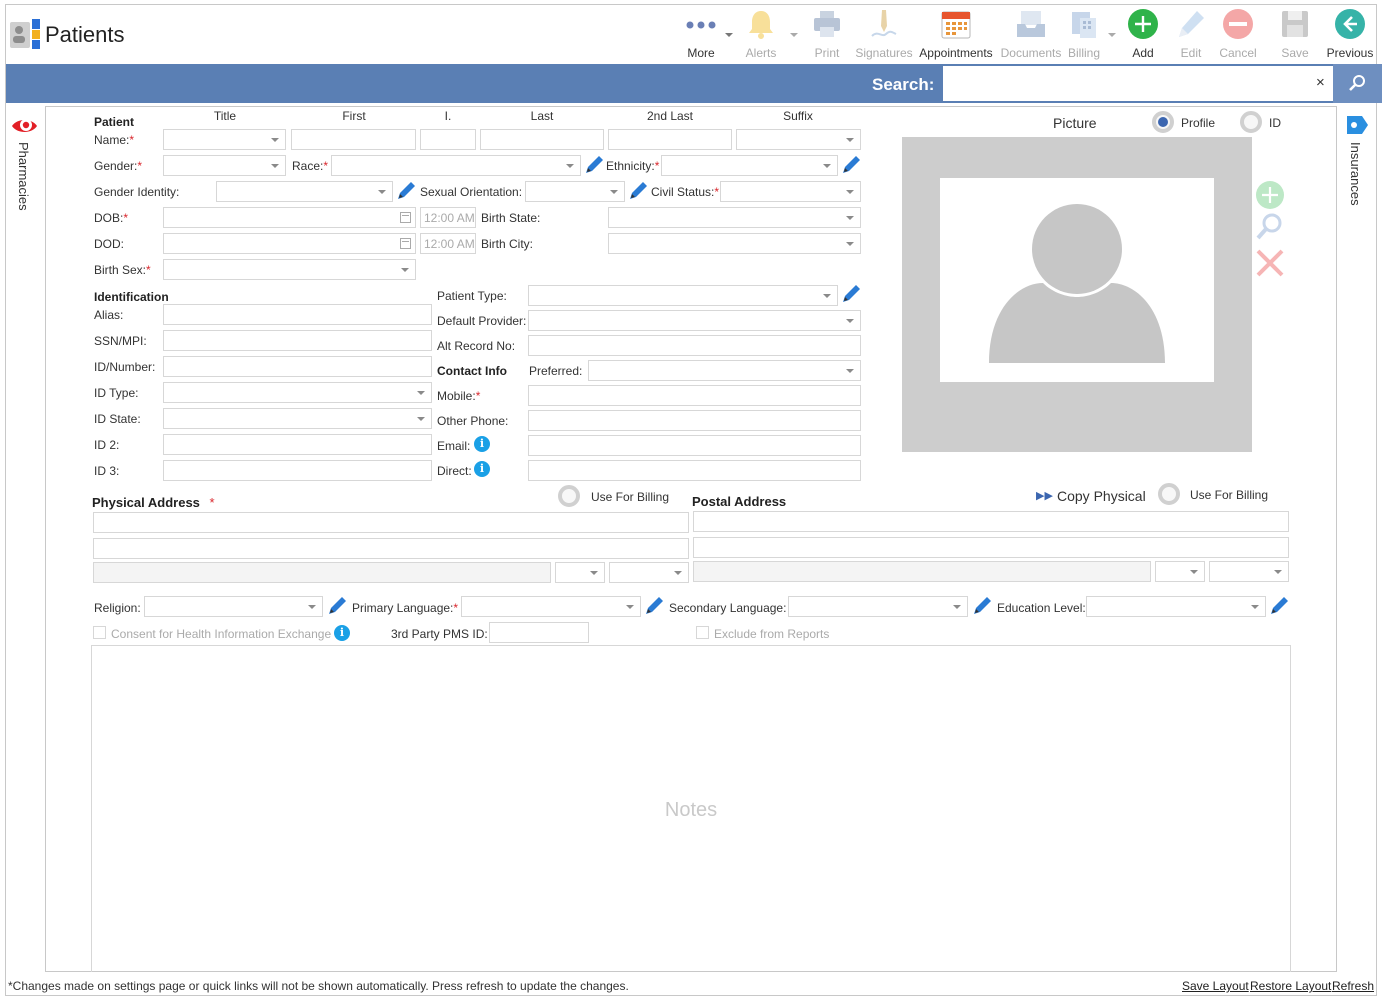 The image size is (1383, 997). Describe the element at coordinates (1090, 34) in the screenshot. I see `billing-button: Billing` at that location.